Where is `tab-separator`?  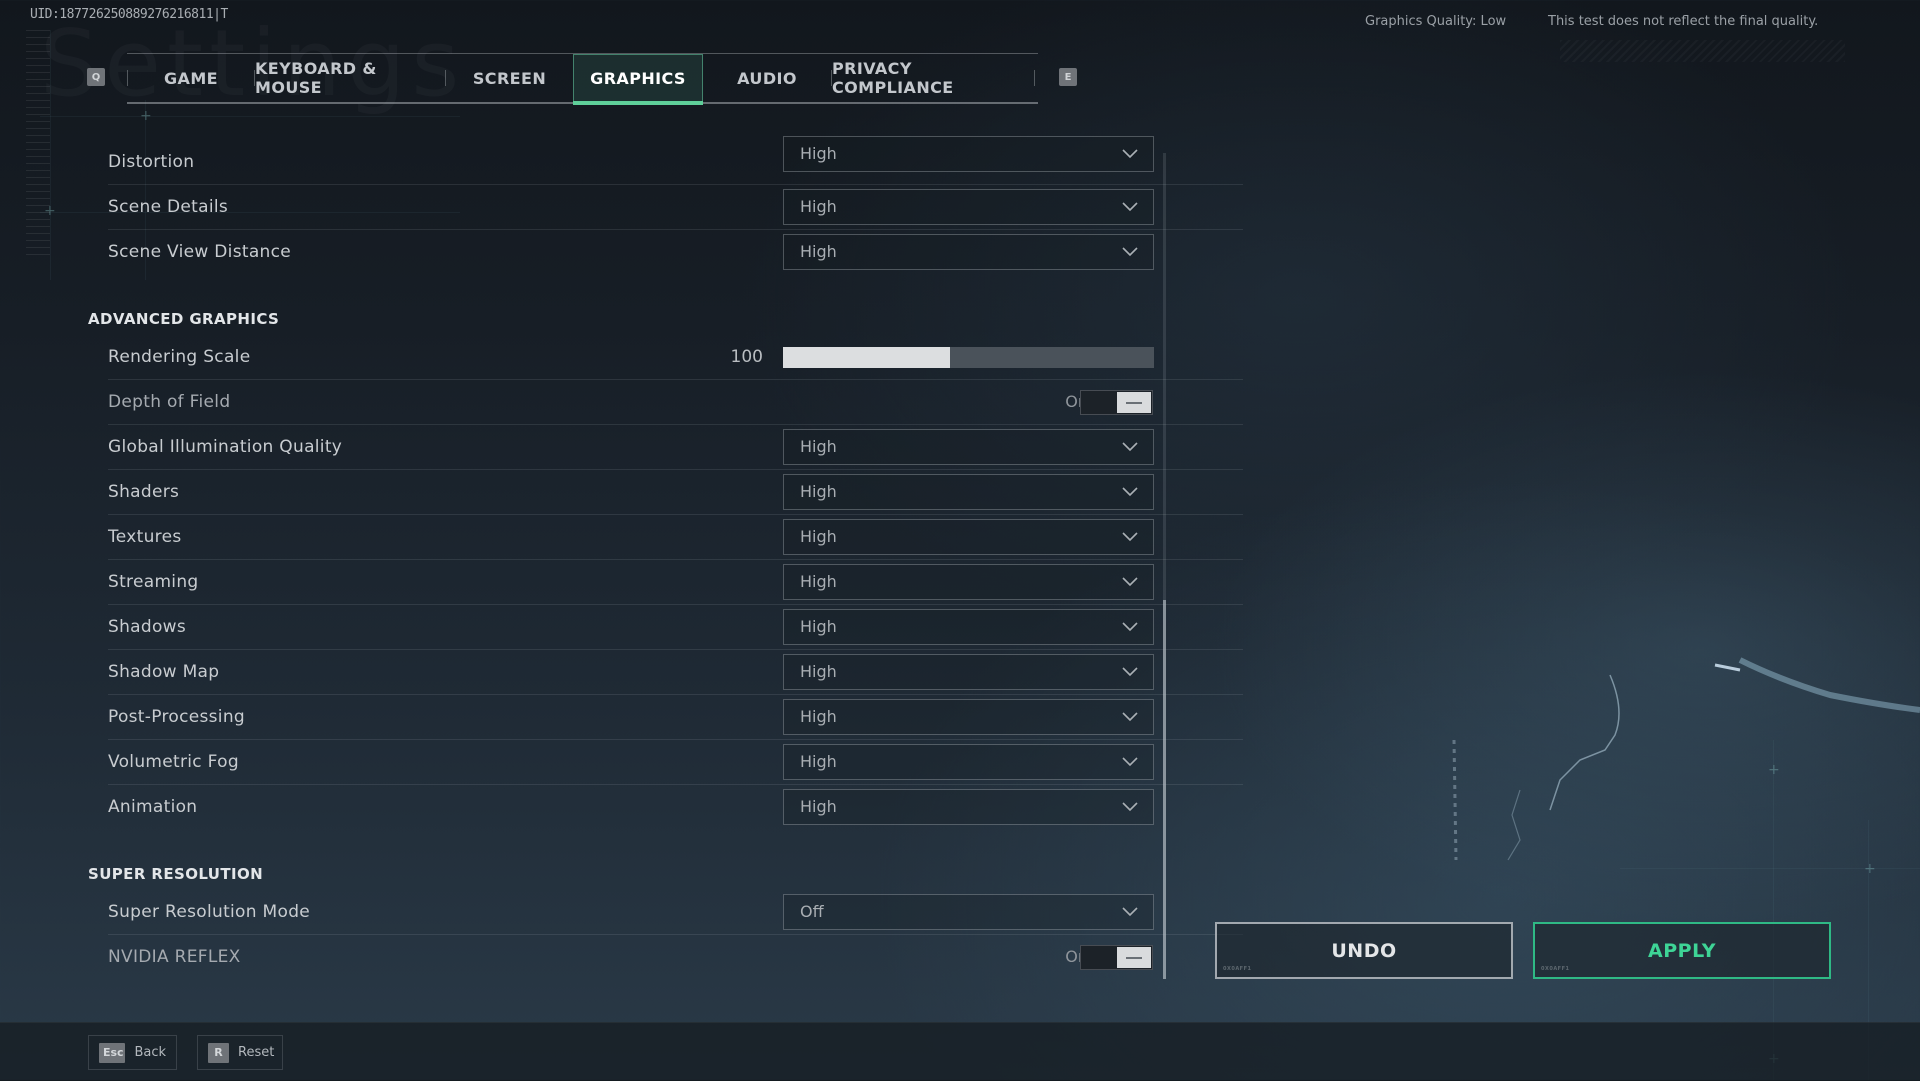
tab-separator is located at coordinates (1034, 78).